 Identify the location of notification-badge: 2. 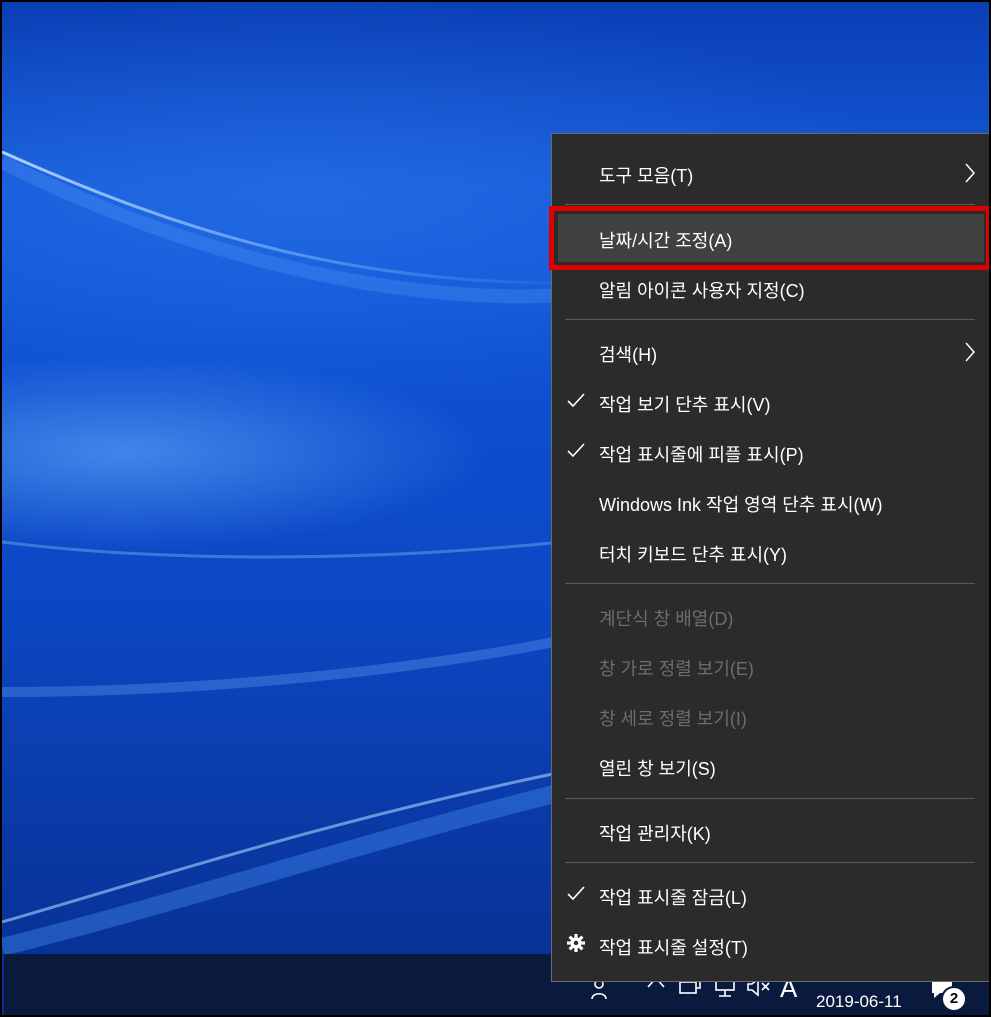
(954, 999).